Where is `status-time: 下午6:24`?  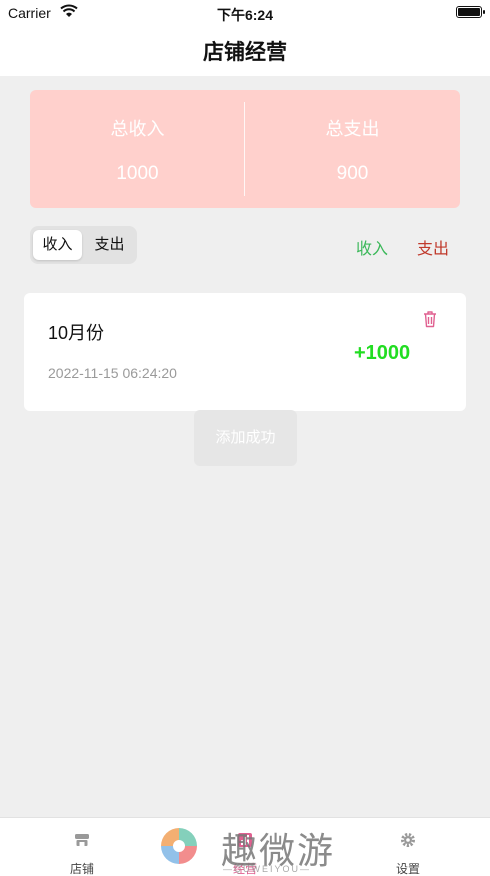 status-time: 下午6:24 is located at coordinates (245, 15).